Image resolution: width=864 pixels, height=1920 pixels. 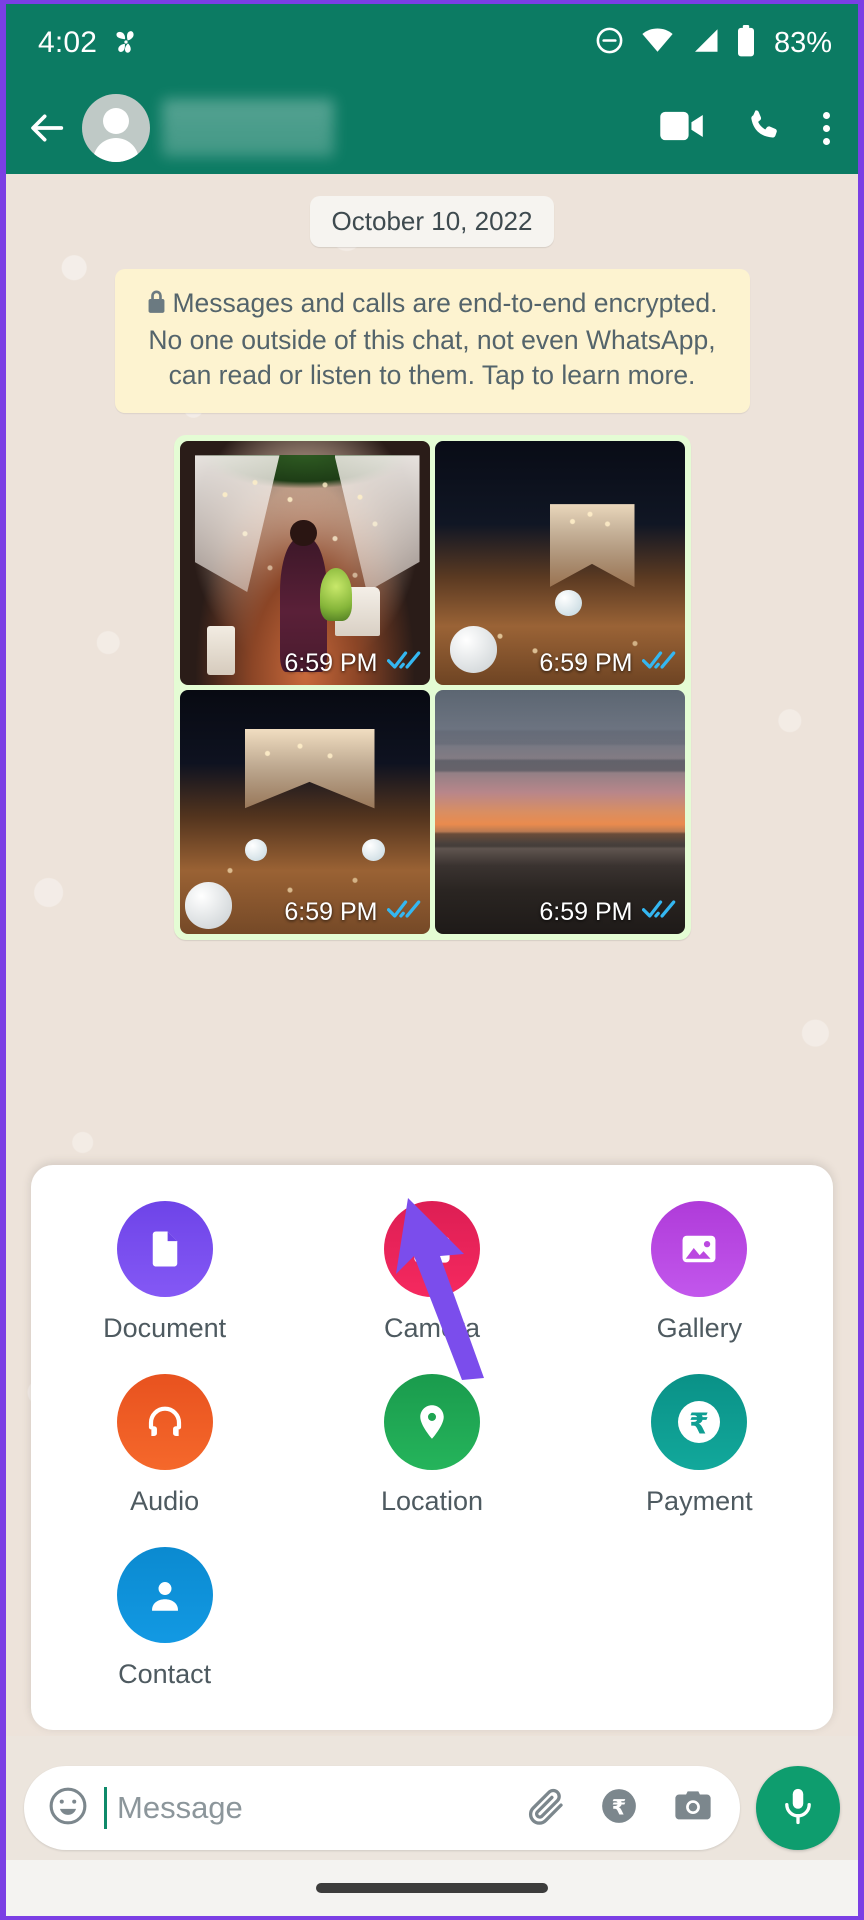 What do you see at coordinates (682, 128) in the screenshot?
I see `video-call-icon` at bounding box center [682, 128].